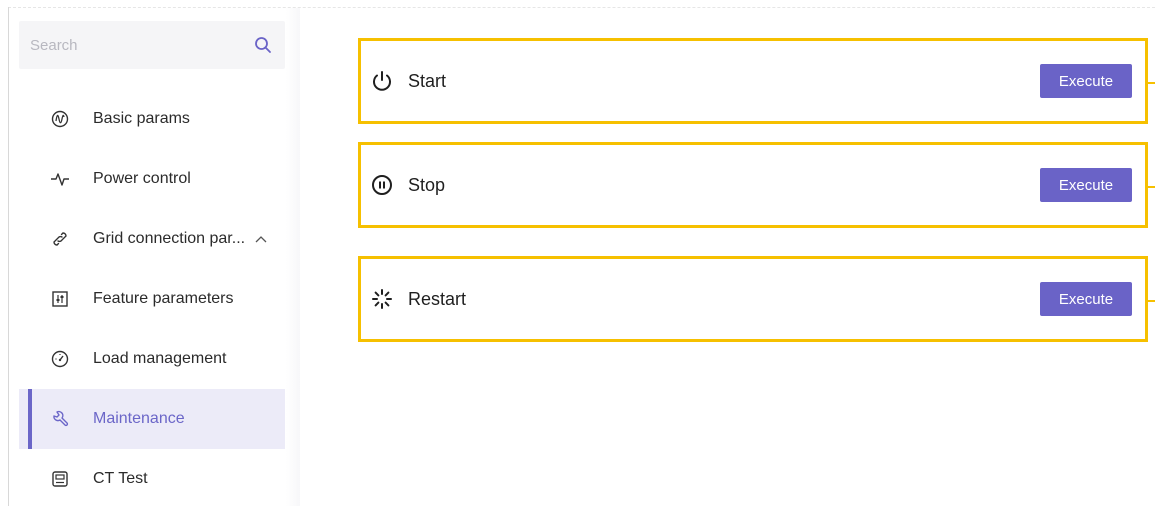 The width and height of the screenshot is (1155, 509). Describe the element at coordinates (293, 257) in the screenshot. I see `sidebar-edge` at that location.